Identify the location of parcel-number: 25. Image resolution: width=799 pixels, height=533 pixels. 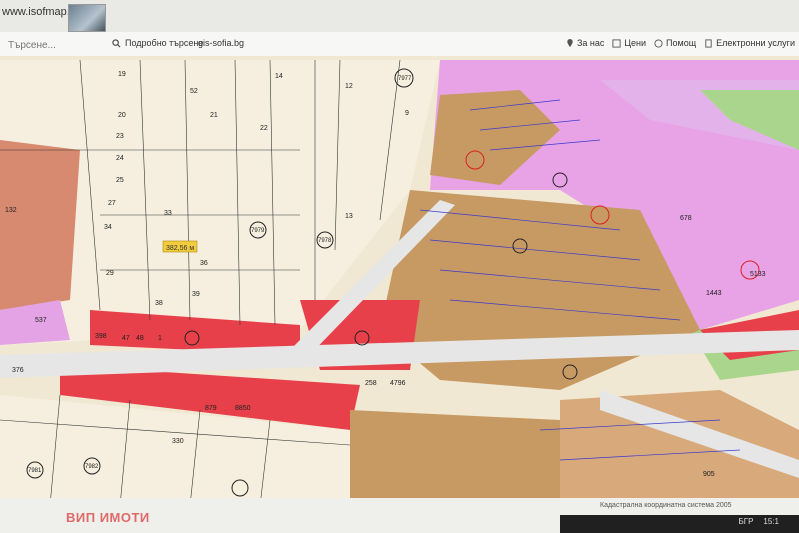
(120, 180).